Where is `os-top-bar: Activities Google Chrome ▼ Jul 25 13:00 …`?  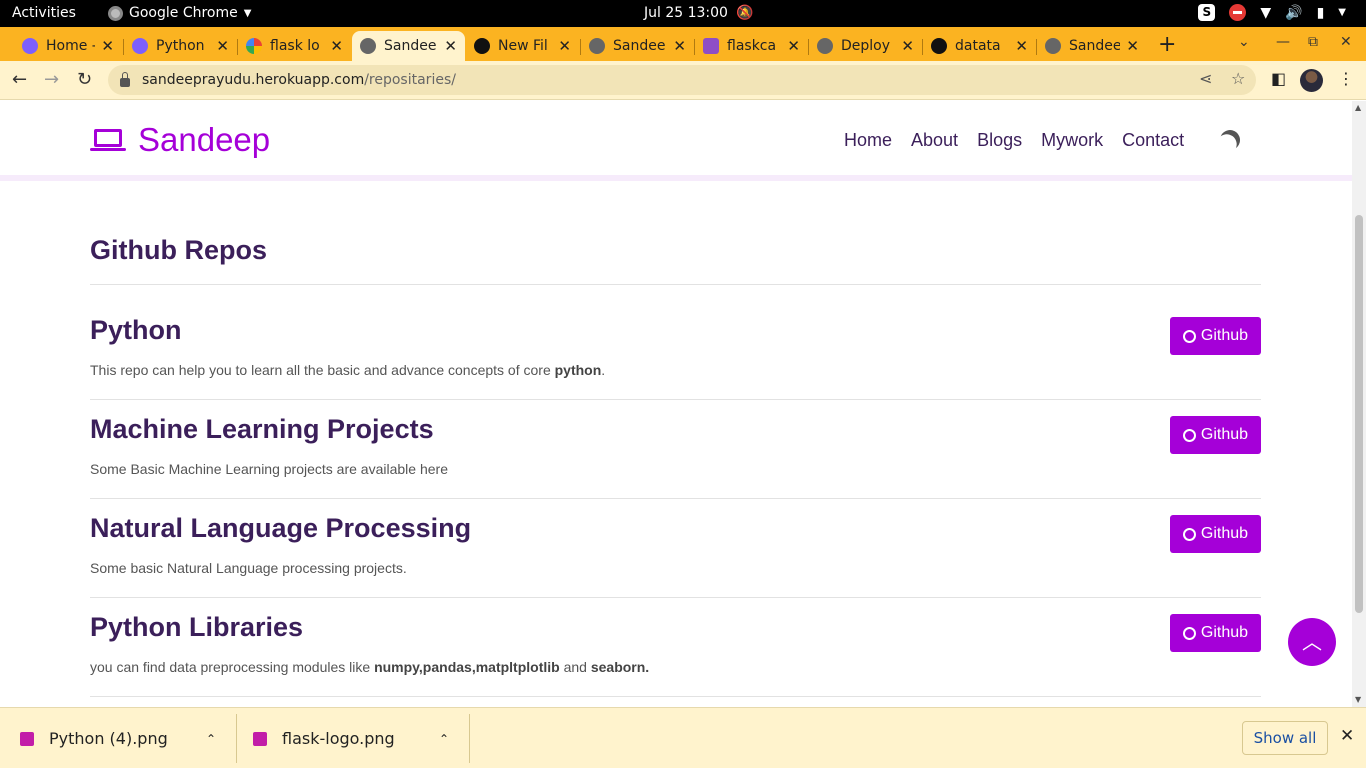
os-top-bar: Activities Google Chrome ▼ Jul 25 13:00 … is located at coordinates (683, 13).